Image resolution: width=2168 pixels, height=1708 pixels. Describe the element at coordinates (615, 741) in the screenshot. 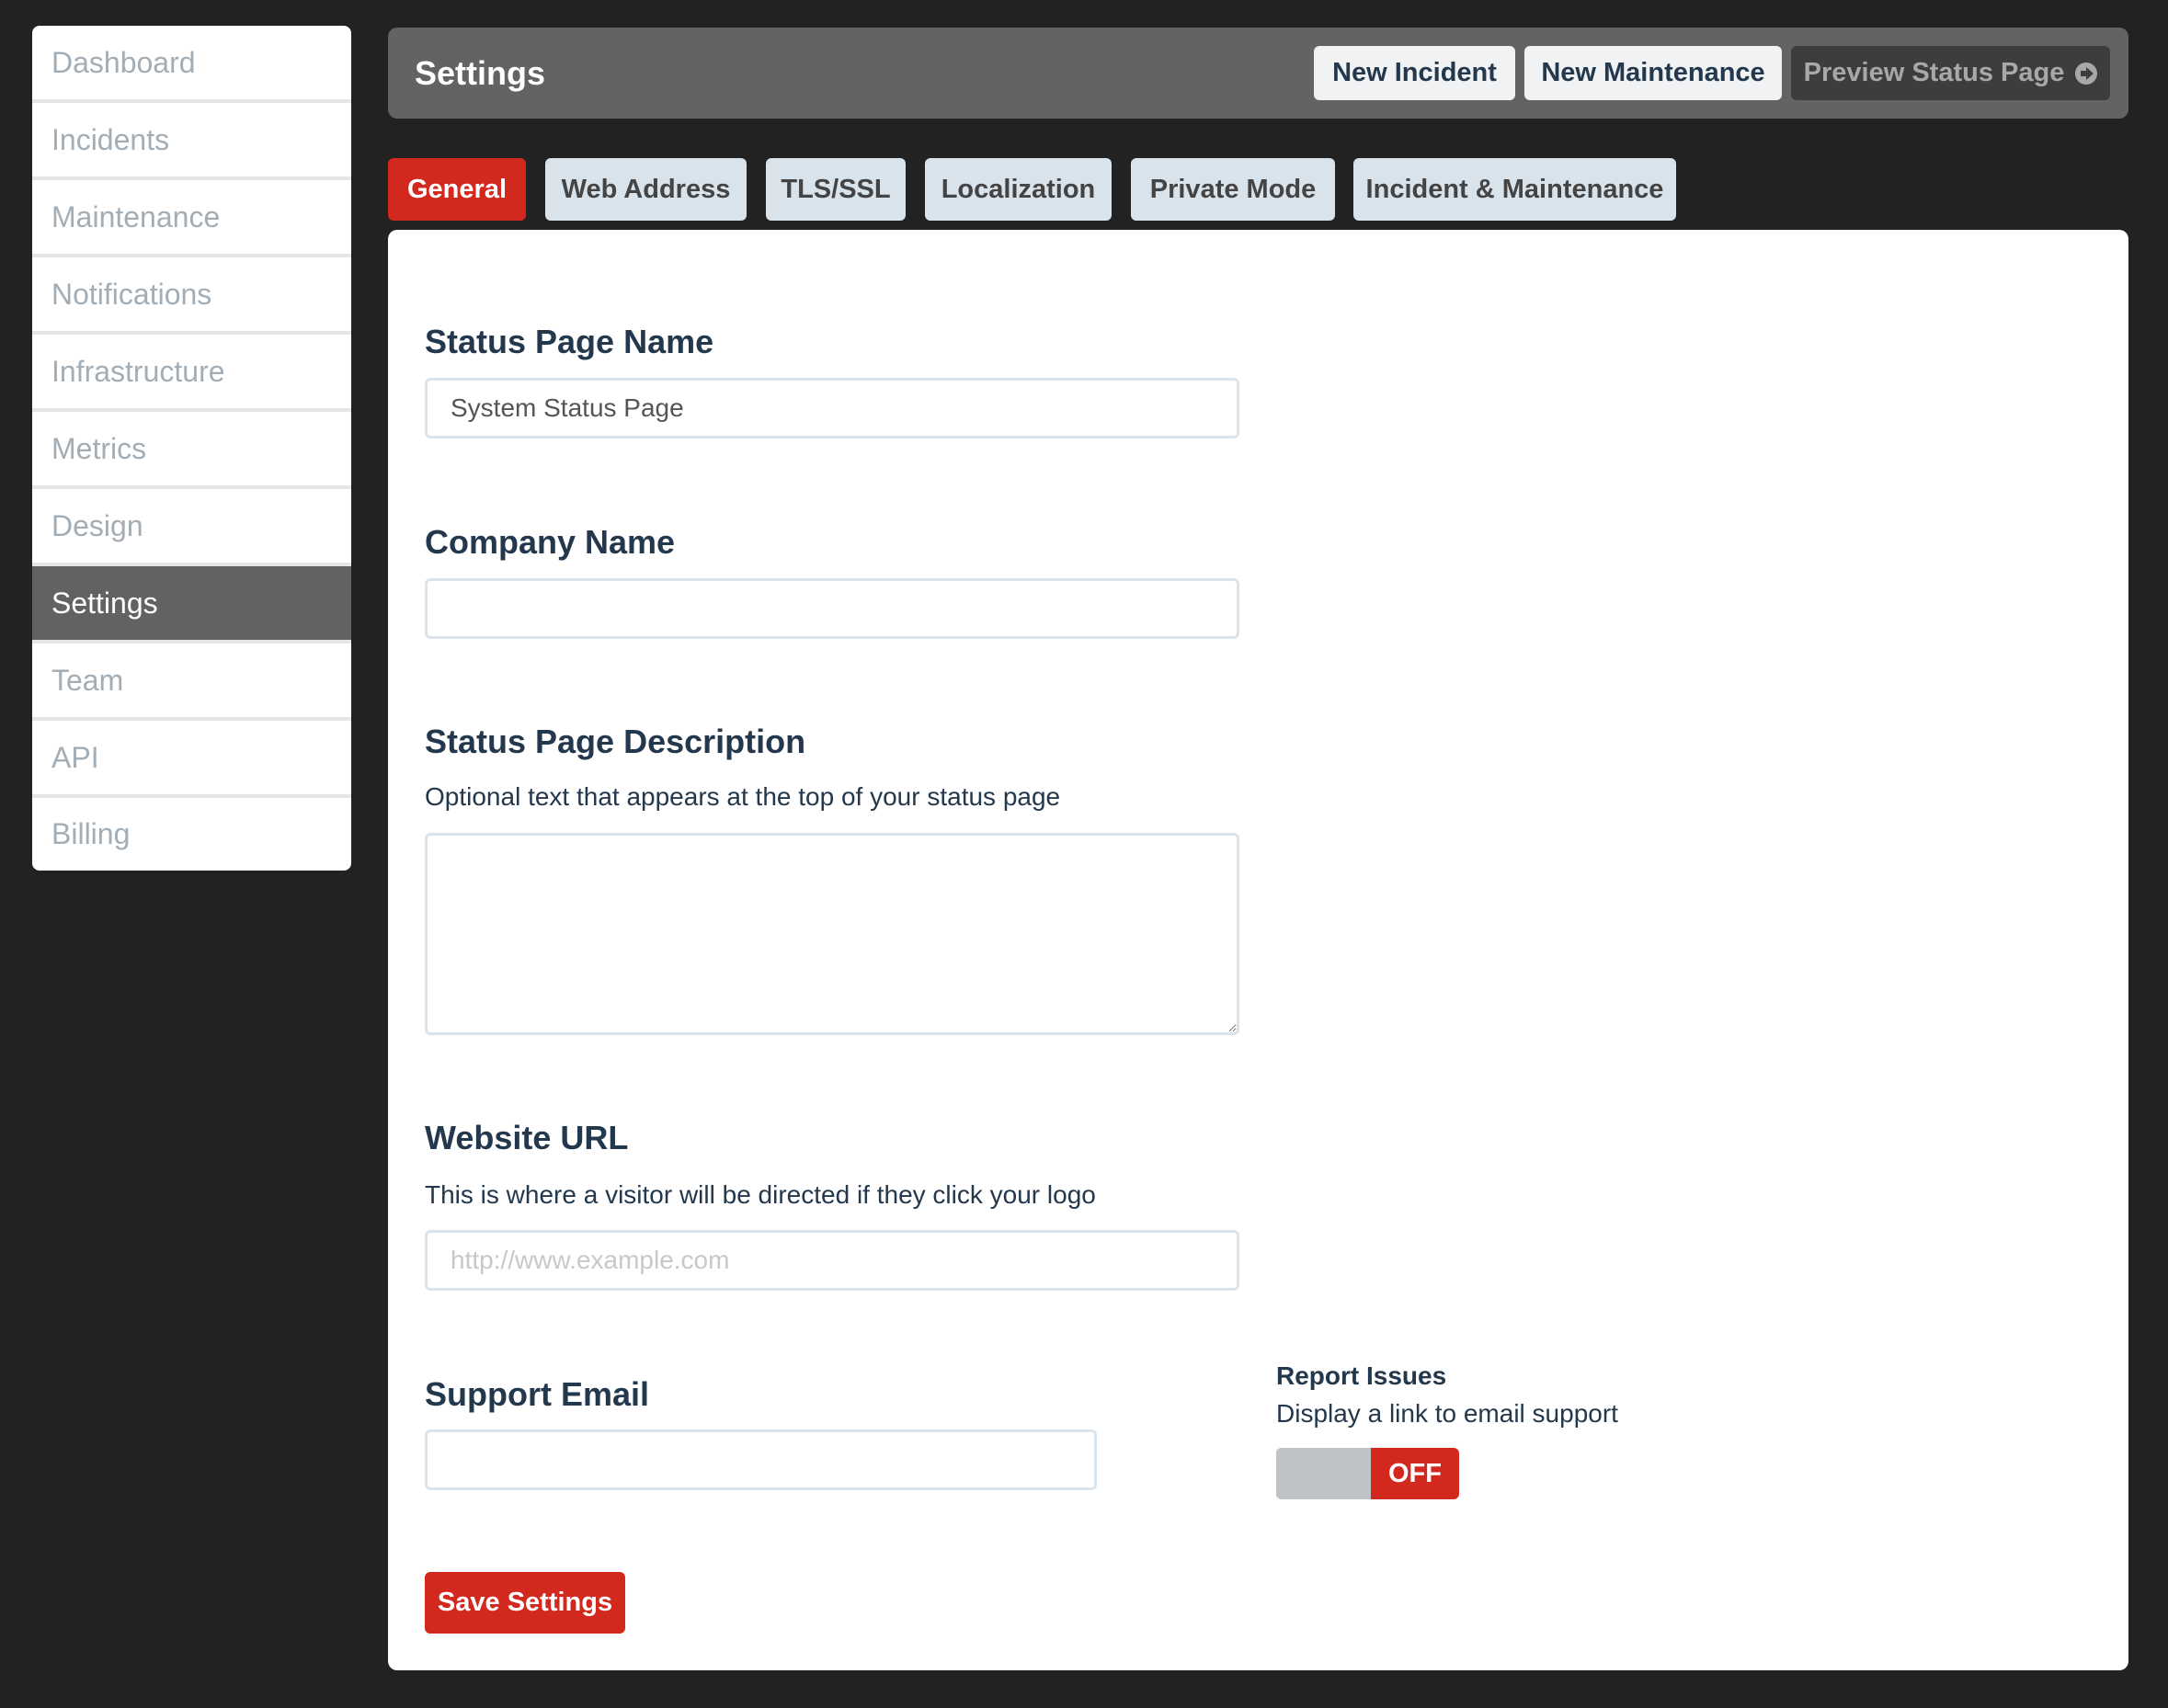

I see `status-page-description-label: Status Page Description` at that location.